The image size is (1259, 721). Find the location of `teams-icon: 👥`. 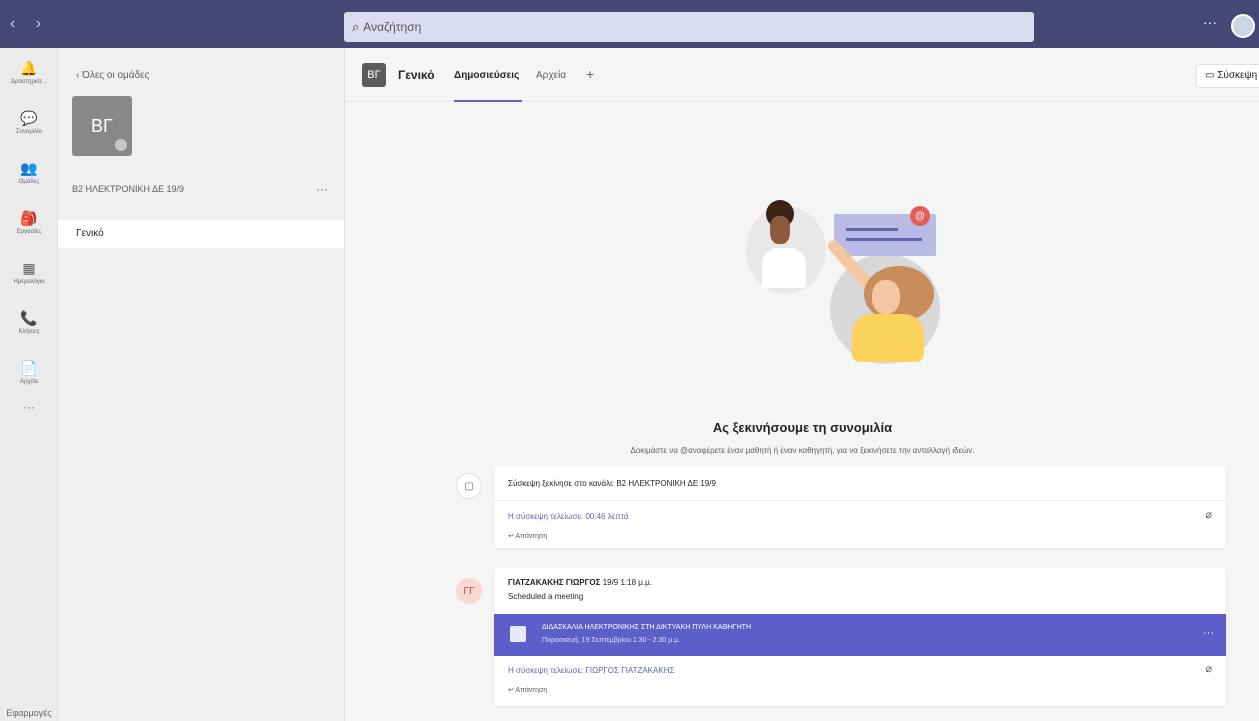

teams-icon: 👥 is located at coordinates (29, 168).